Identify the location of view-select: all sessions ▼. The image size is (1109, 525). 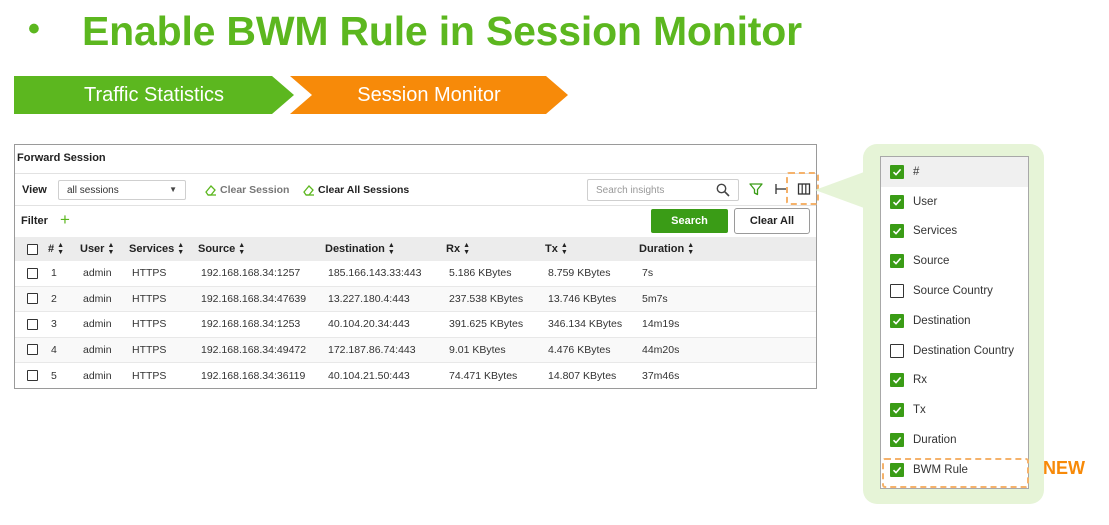
(122, 190).